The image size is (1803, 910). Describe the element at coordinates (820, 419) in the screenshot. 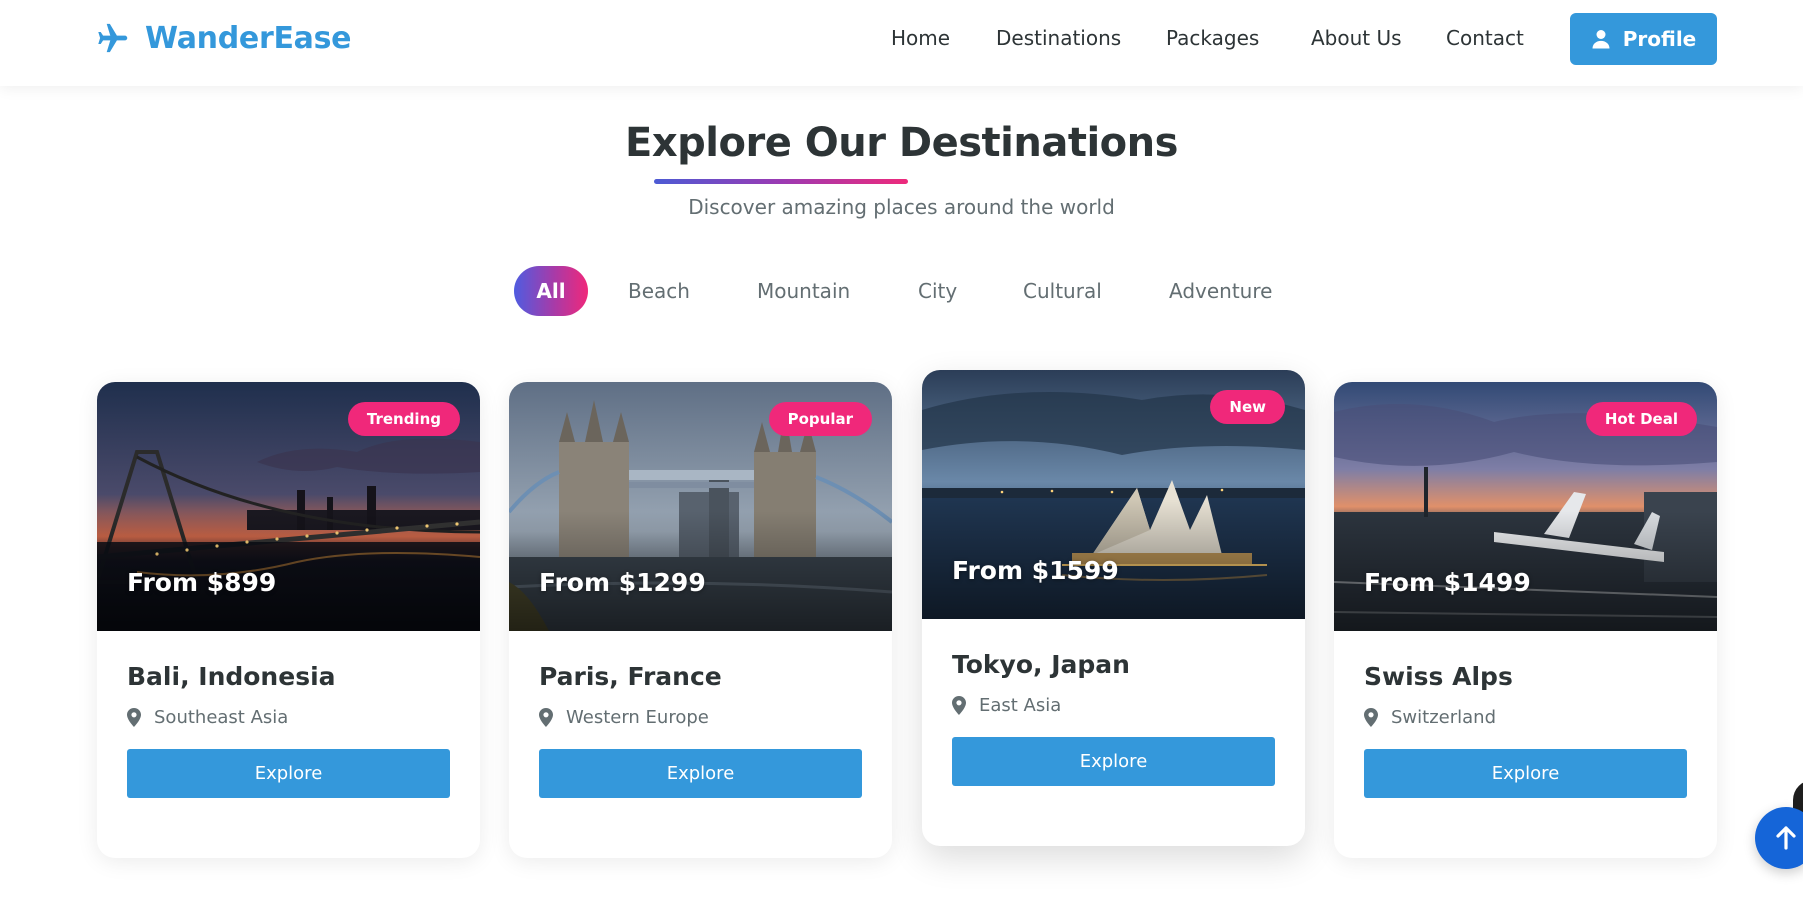

I see `card-badge: Popular` at that location.